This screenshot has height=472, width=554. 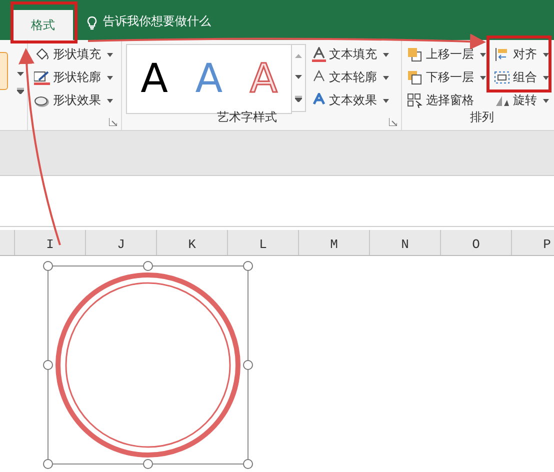 I want to click on selection-pane-icon, so click(x=415, y=100).